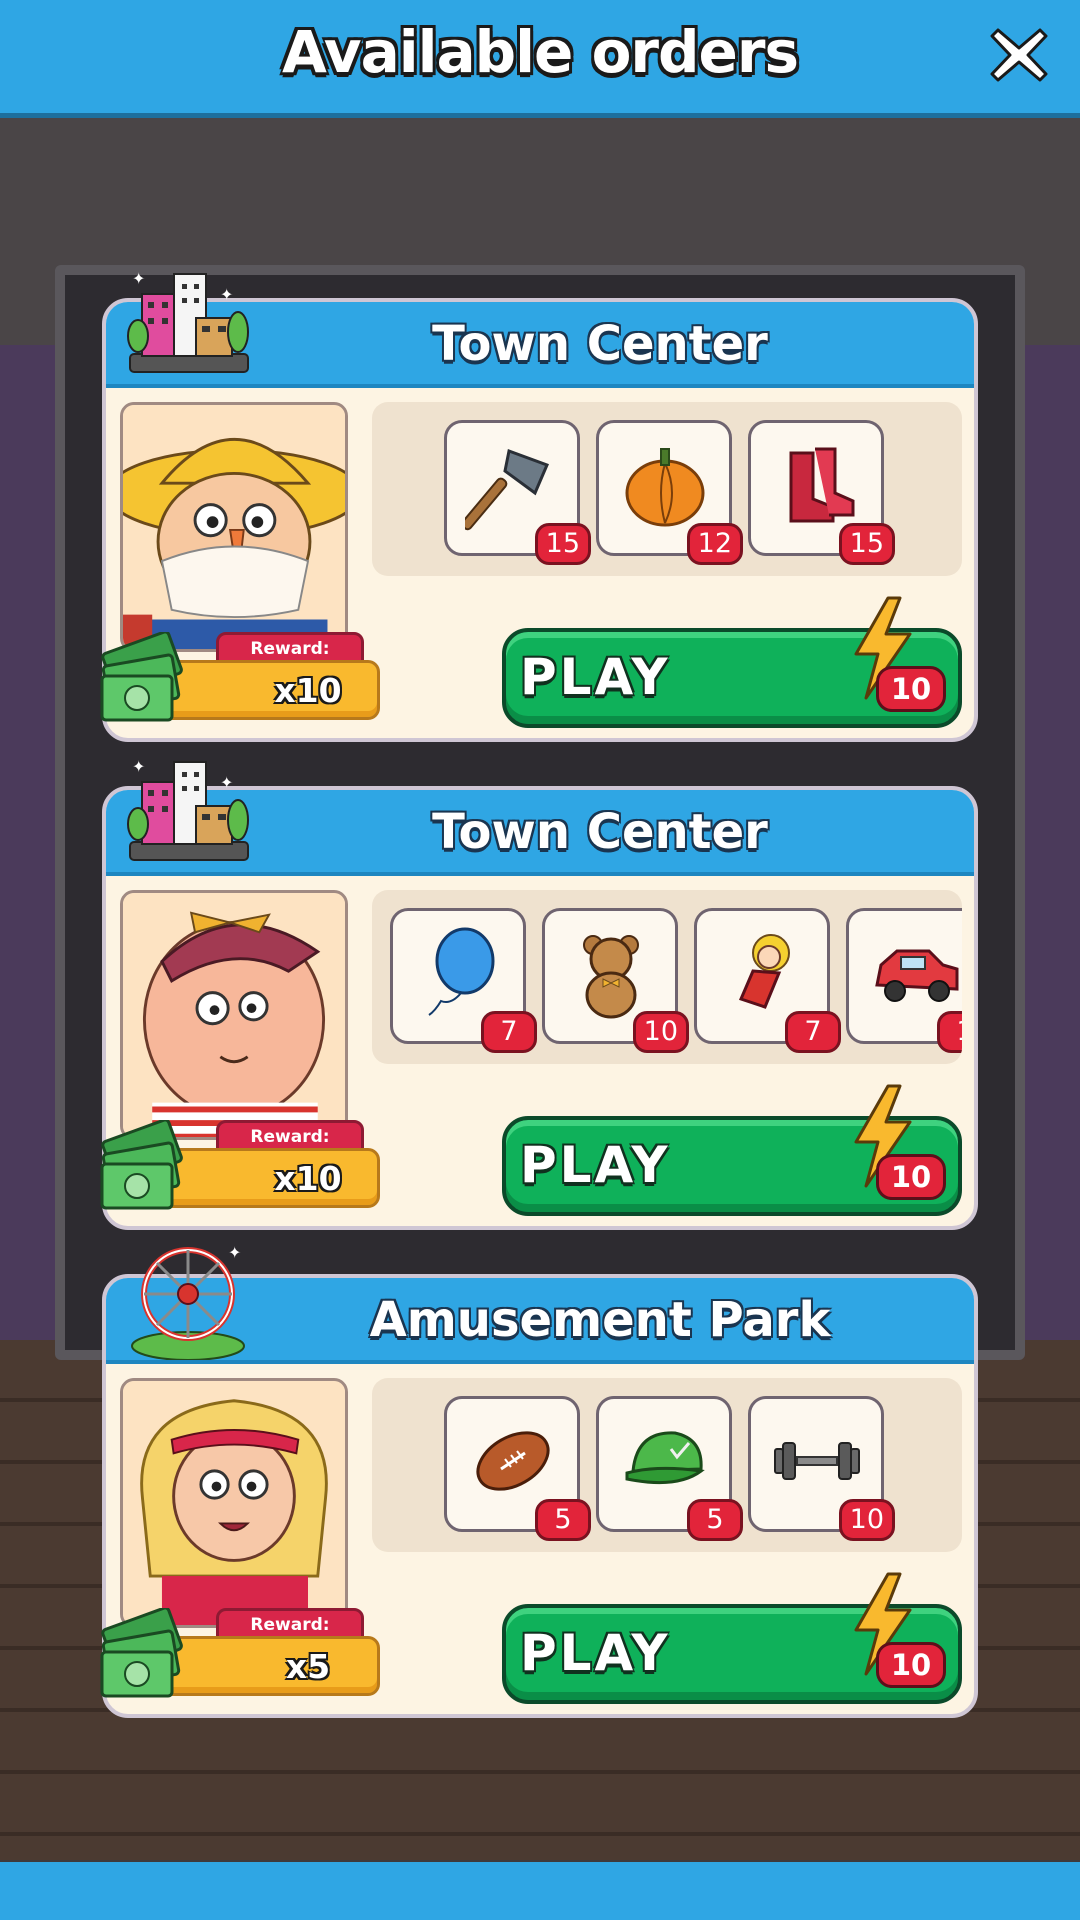 Image resolution: width=1080 pixels, height=1920 pixels. What do you see at coordinates (513, 1461) in the screenshot?
I see `football-icon` at bounding box center [513, 1461].